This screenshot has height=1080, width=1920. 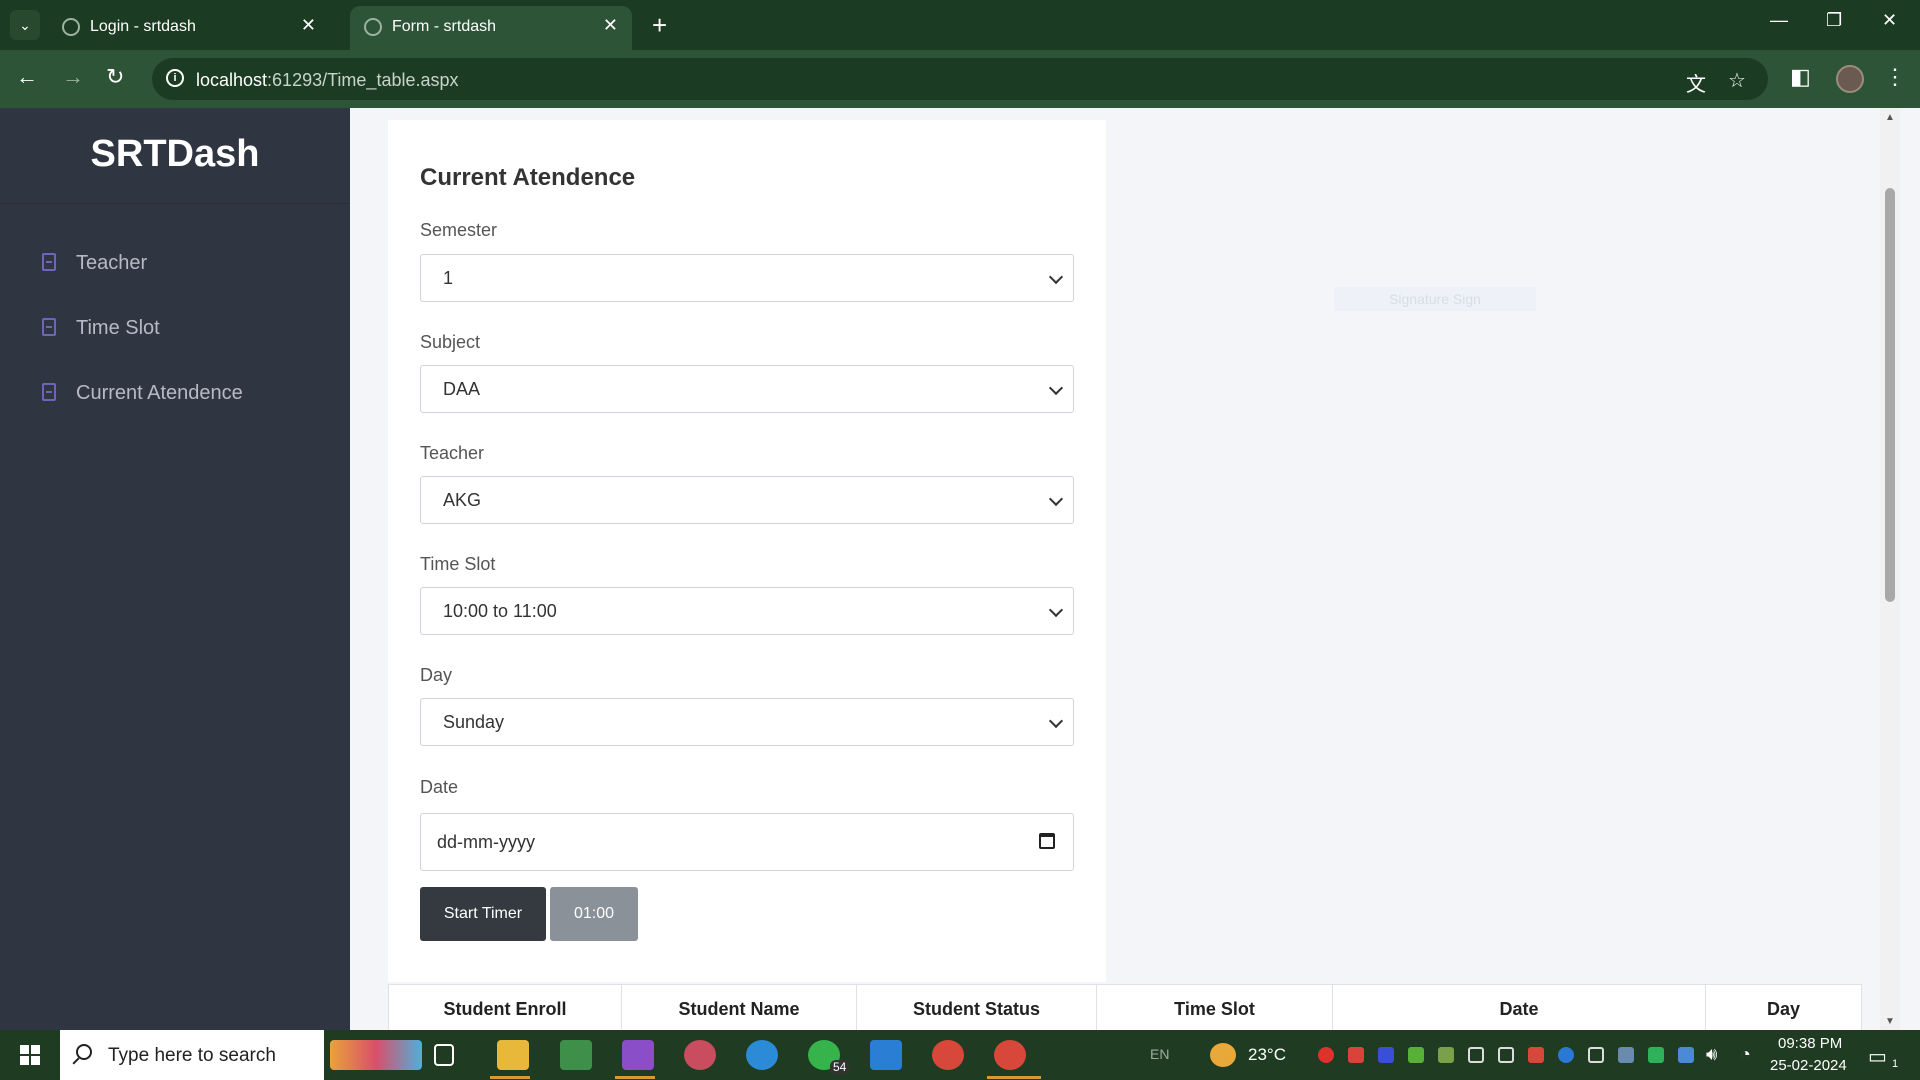 What do you see at coordinates (700, 1055) in the screenshot?
I see `paint-icon` at bounding box center [700, 1055].